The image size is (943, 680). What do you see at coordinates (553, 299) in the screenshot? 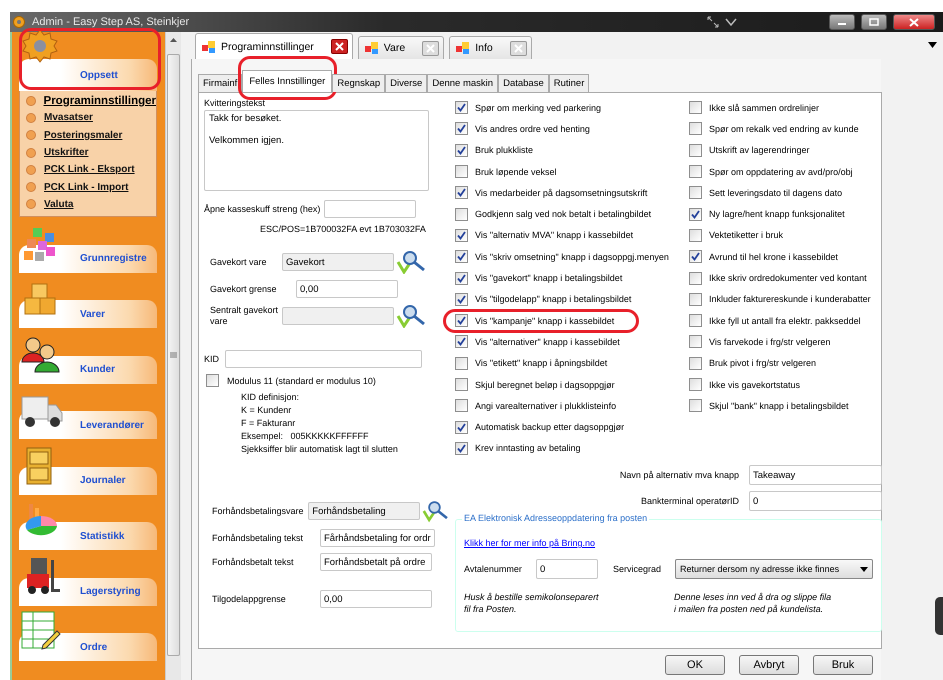
I see `checkbox-label: Vis "tilgodelapp" knapp i betalingsbildet` at bounding box center [553, 299].